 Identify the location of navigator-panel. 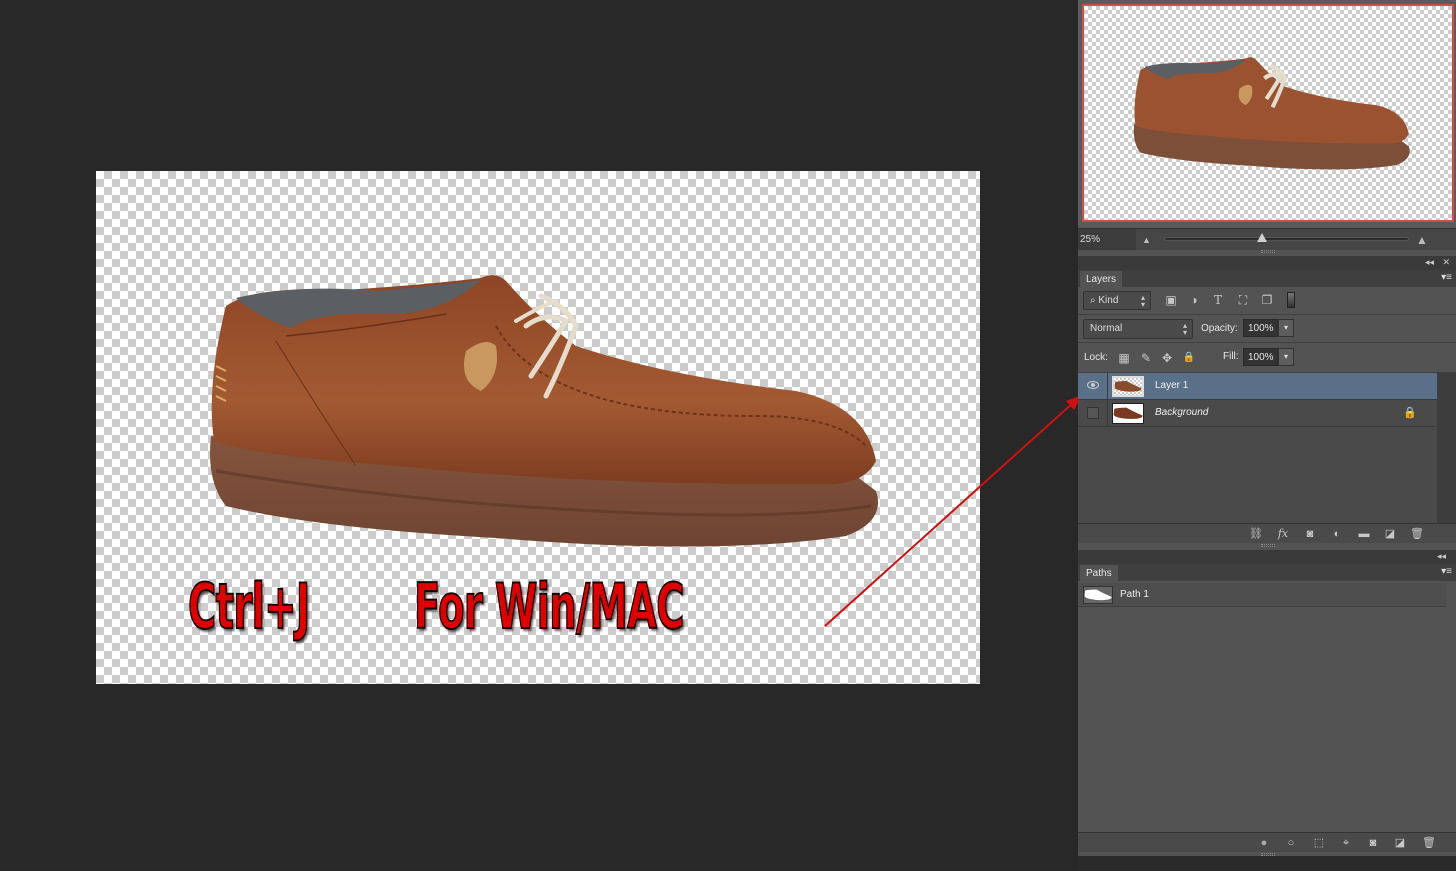
(1267, 114).